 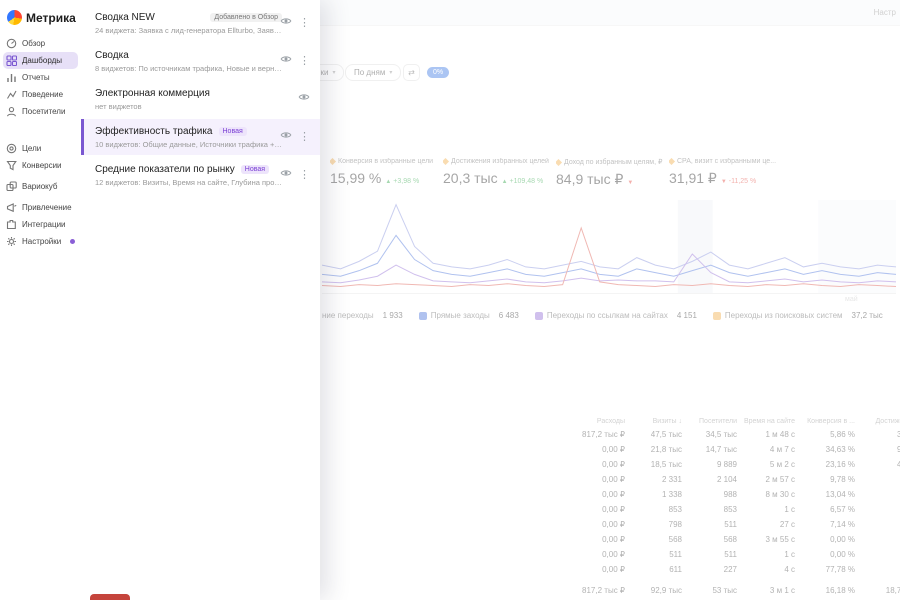 I want to click on sidebar-item-overview: Обзор, so click(x=40, y=43).